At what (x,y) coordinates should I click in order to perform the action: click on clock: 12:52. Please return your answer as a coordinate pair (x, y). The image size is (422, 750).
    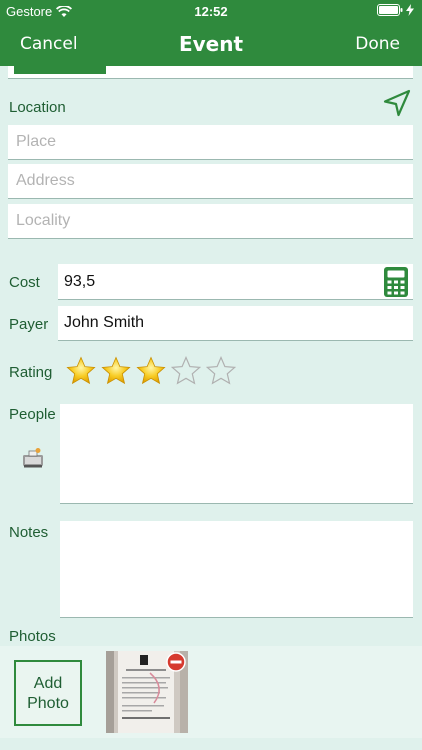
    Looking at the image, I should click on (211, 11).